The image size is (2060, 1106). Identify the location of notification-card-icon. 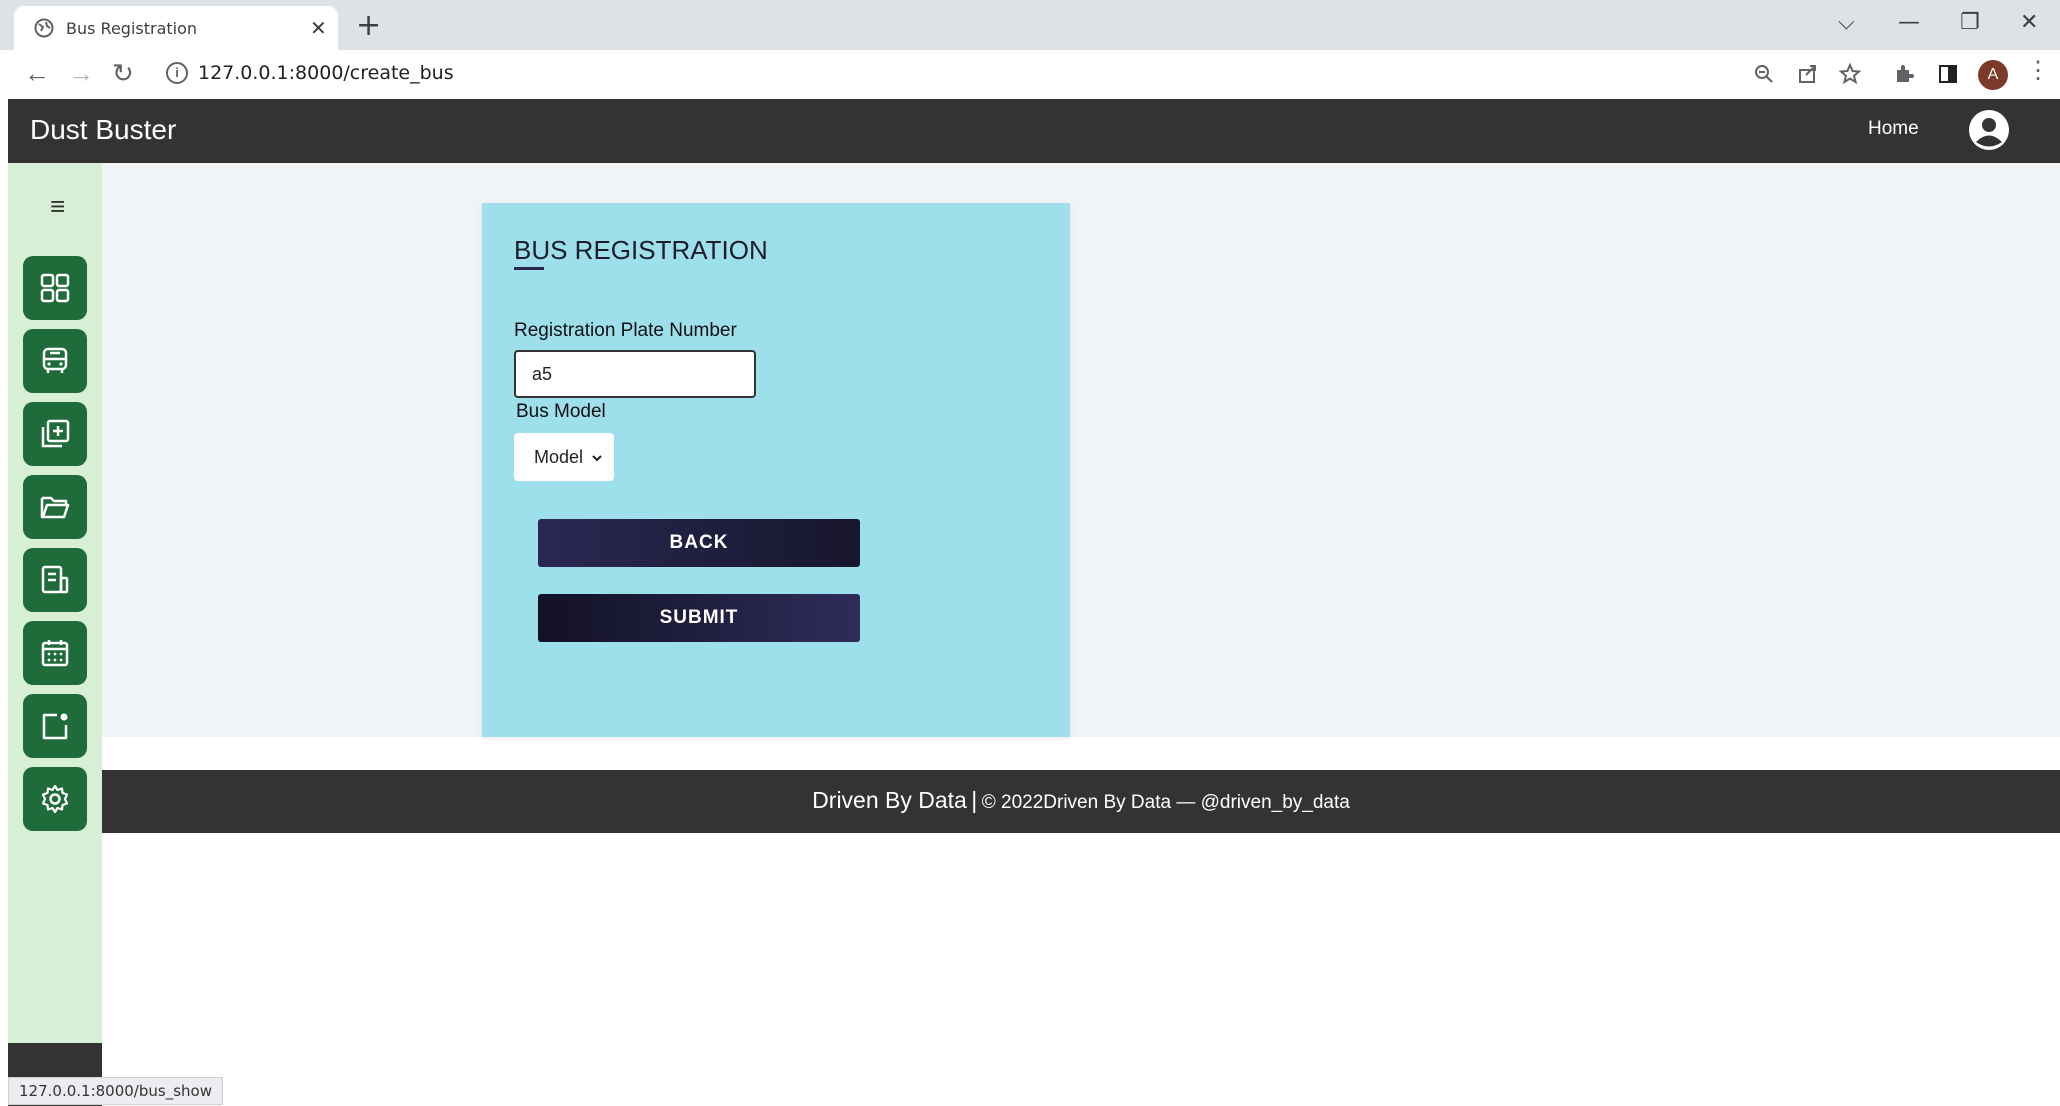
(55, 726).